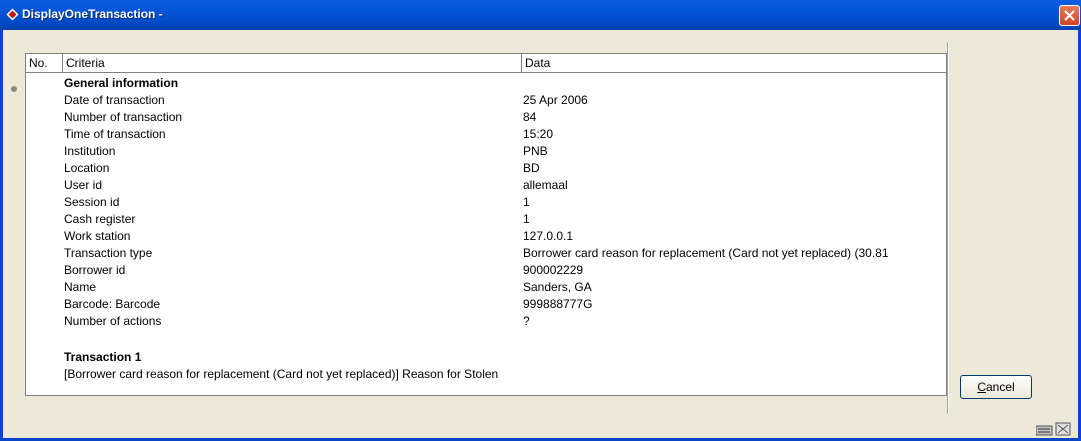  Describe the element at coordinates (948, 228) in the screenshot. I see `panel-separator` at that location.